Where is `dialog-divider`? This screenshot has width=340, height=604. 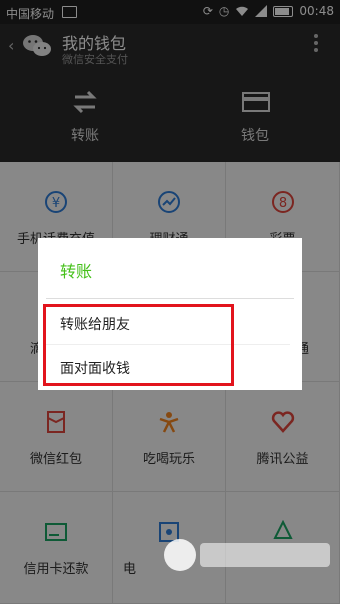 dialog-divider is located at coordinates (170, 298).